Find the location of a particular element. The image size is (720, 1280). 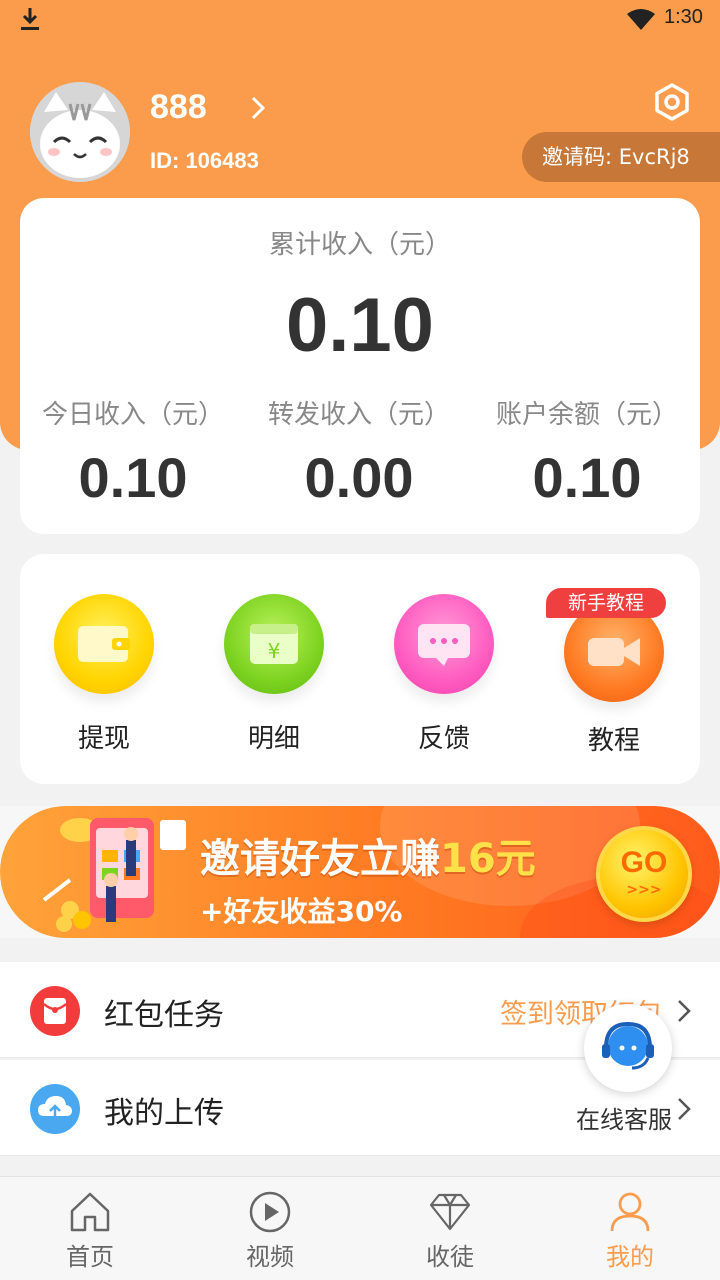

new-user-tutorial-badge: 新手教程 is located at coordinates (606, 603).